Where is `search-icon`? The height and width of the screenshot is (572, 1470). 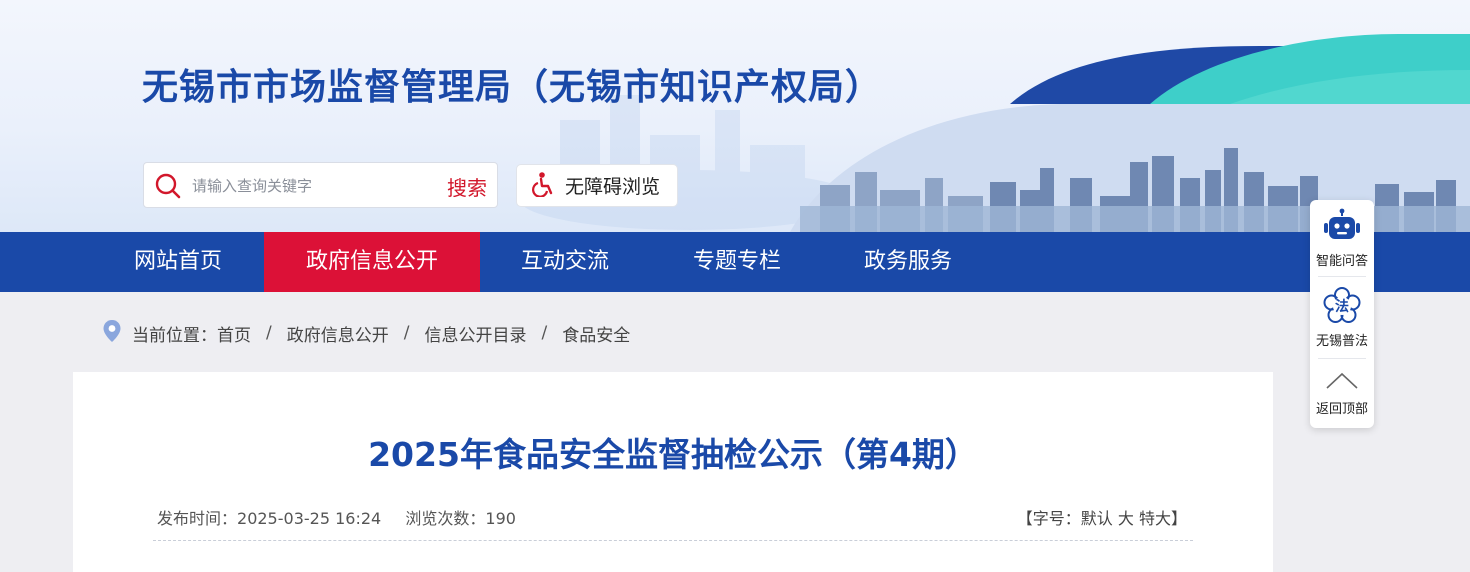 search-icon is located at coordinates (168, 188).